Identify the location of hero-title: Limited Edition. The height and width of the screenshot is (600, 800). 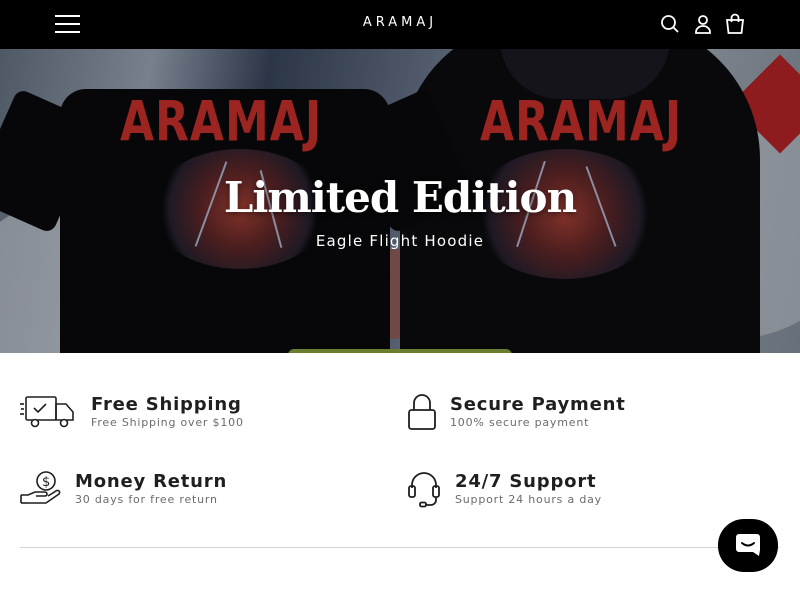
(400, 197).